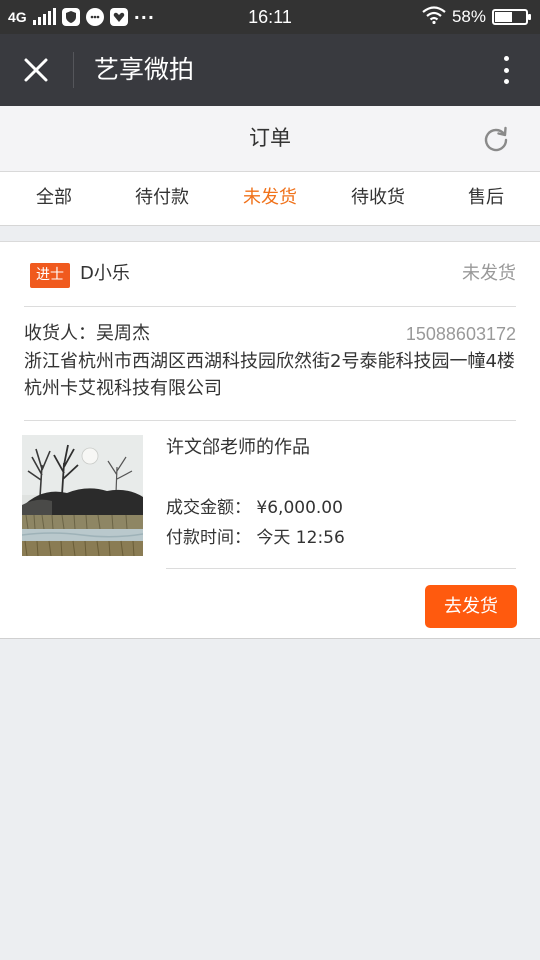 This screenshot has height=960, width=540. I want to click on tab-not-shipped: 未发货, so click(270, 198).